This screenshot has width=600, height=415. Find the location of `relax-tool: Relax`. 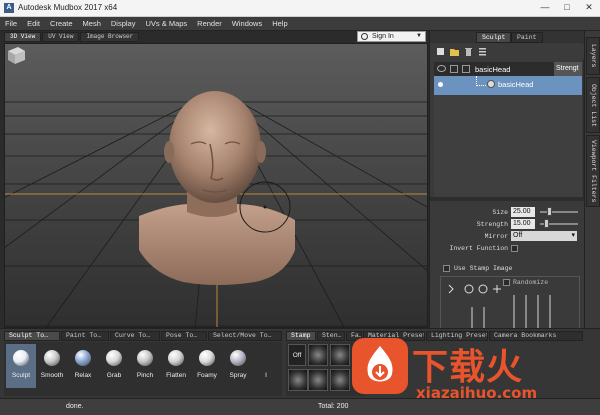

relax-tool: Relax is located at coordinates (83, 366).